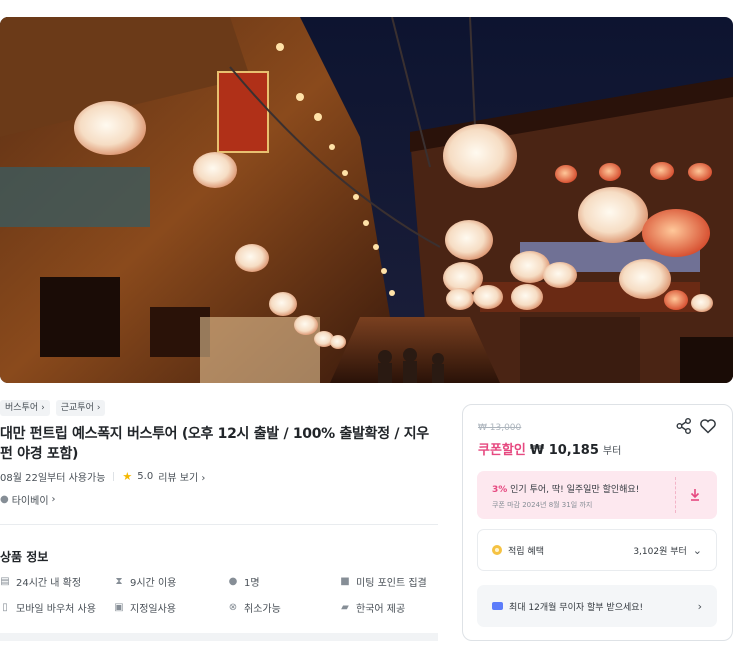 This screenshot has height=649, width=743. I want to click on credit-card-icon, so click(497, 606).